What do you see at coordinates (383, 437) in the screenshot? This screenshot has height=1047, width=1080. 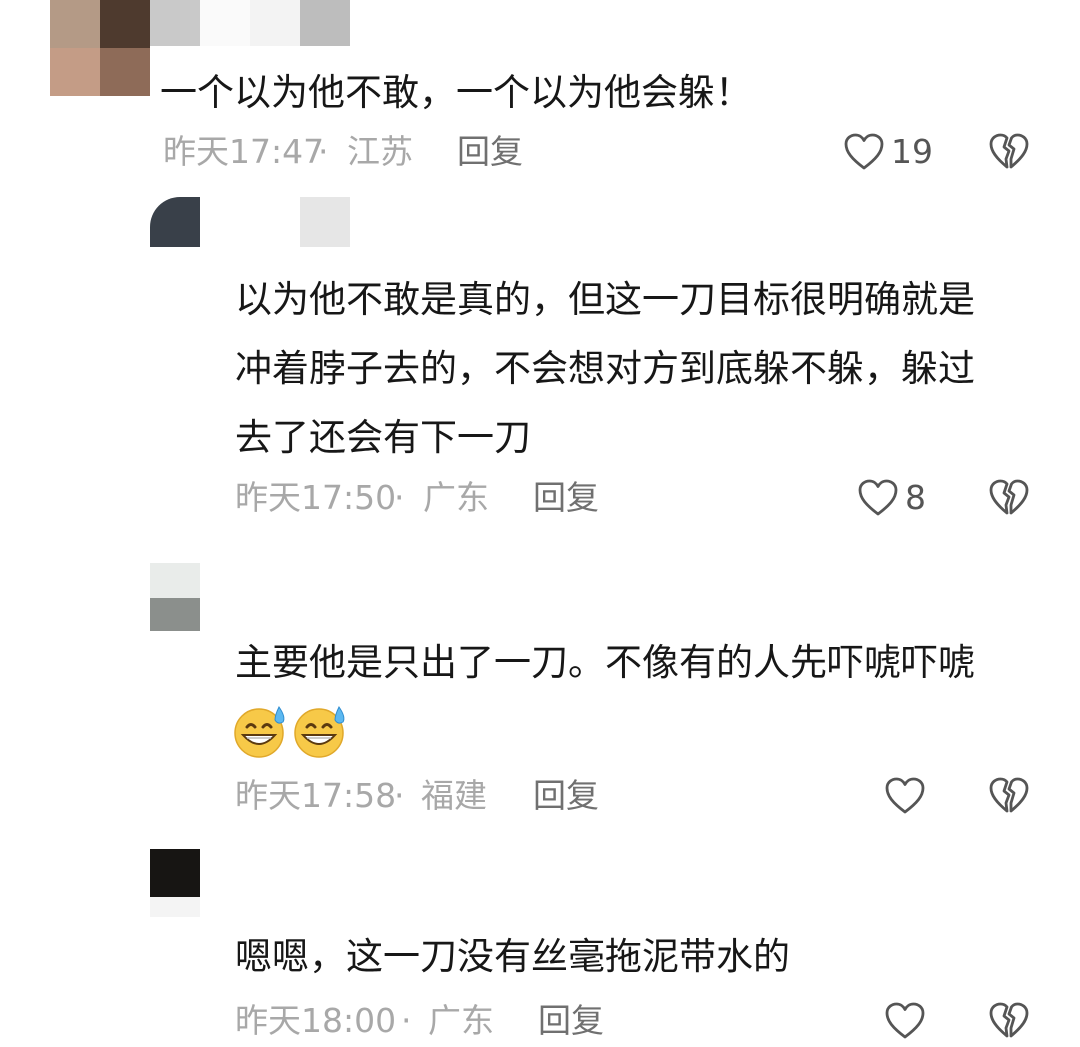 I see `comment-text-line-3: 去了还会有下一刀` at bounding box center [383, 437].